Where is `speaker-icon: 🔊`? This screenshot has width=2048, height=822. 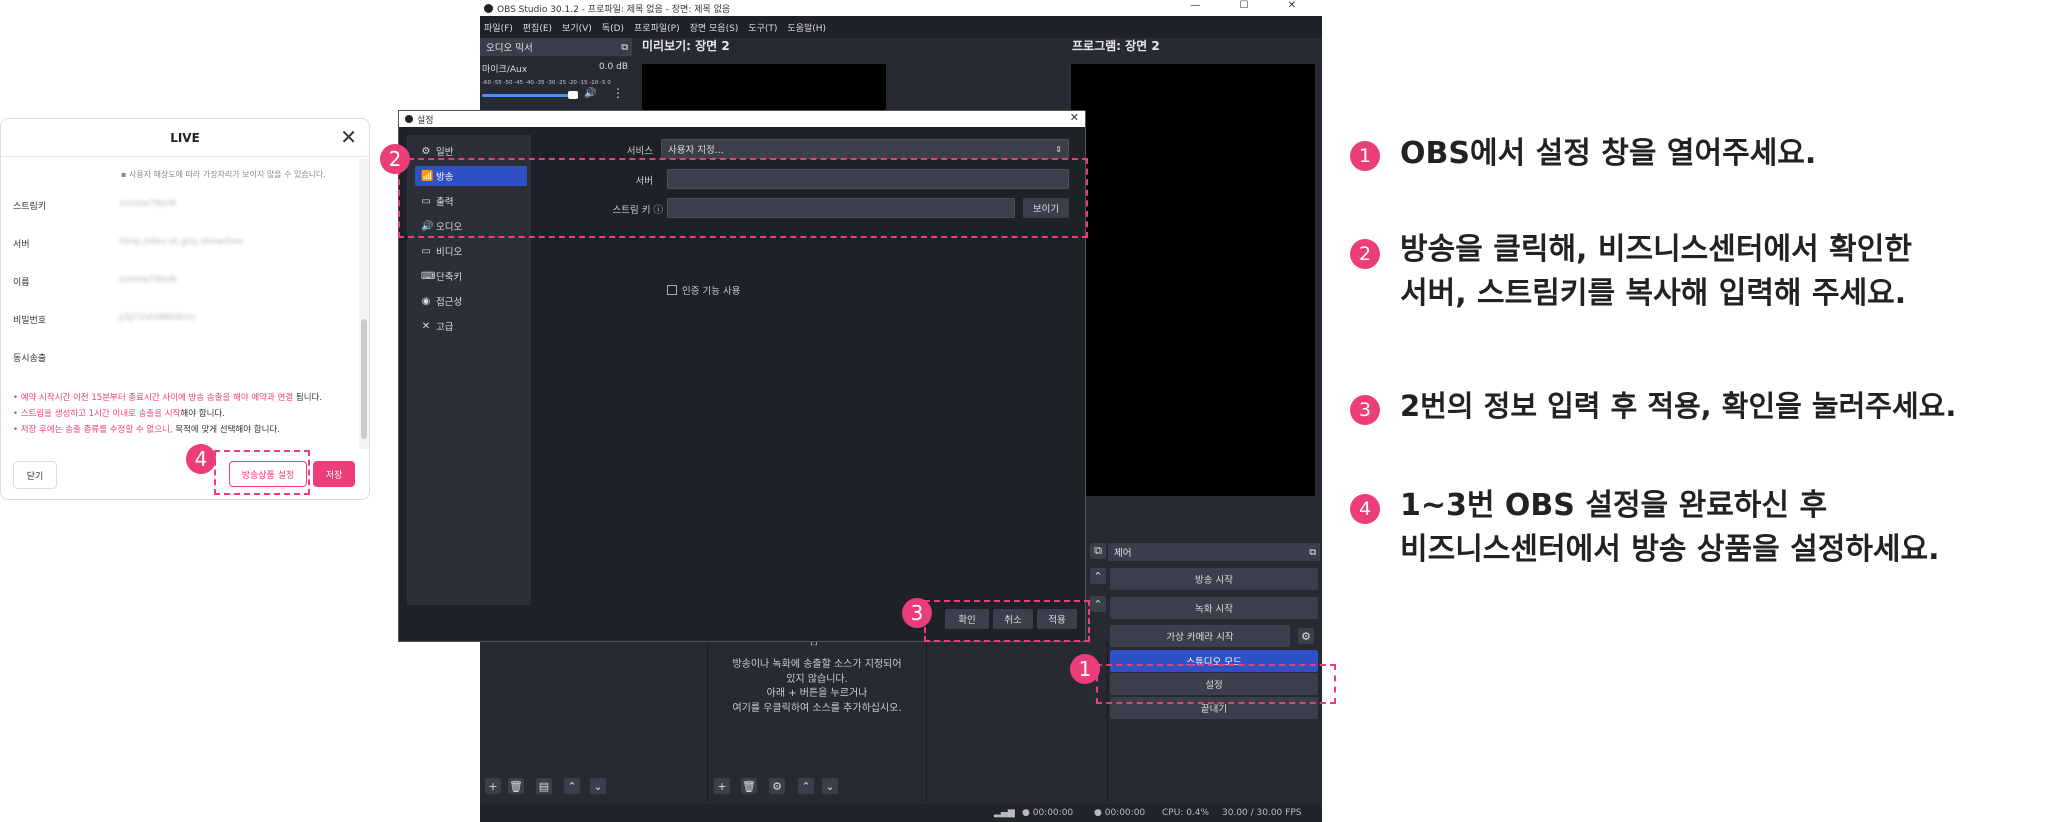
speaker-icon: 🔊 is located at coordinates (590, 93).